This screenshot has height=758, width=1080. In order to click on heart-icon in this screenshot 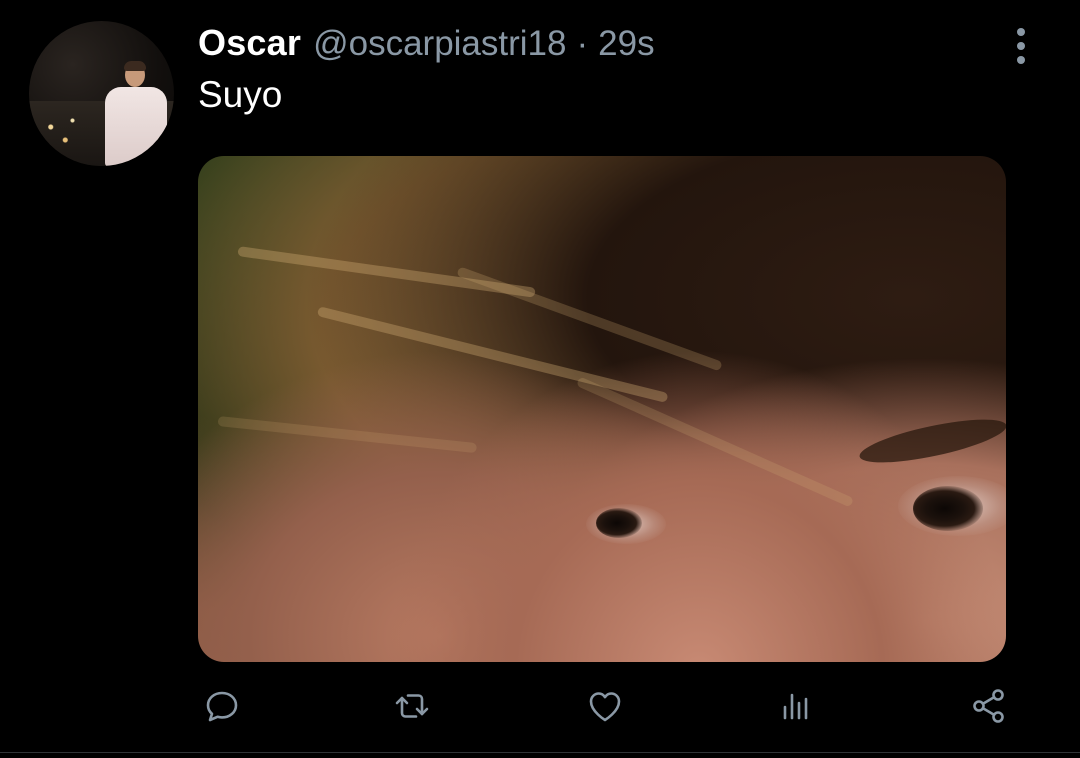, I will do `click(605, 707)`.